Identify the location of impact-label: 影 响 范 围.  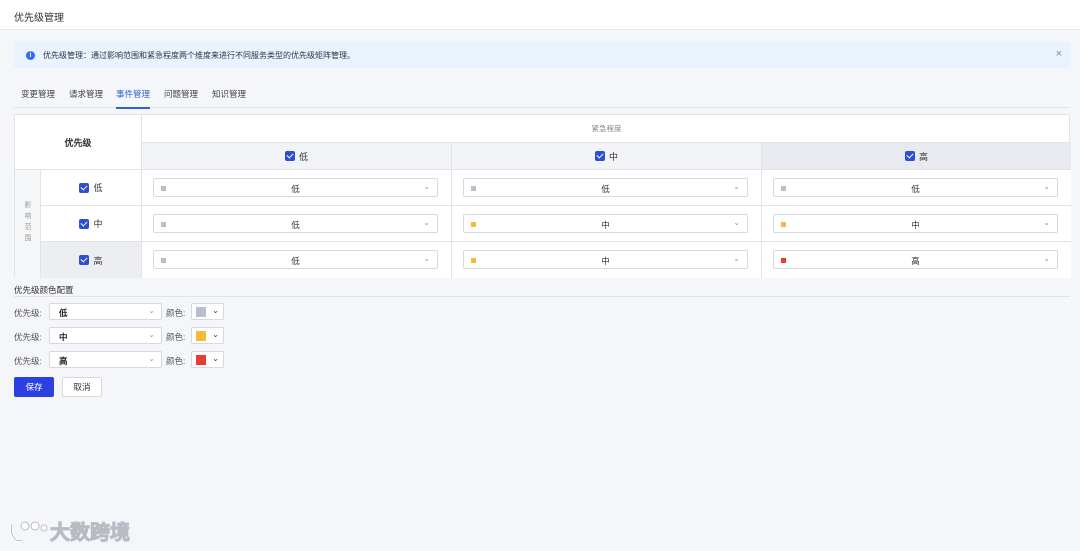
(28, 224).